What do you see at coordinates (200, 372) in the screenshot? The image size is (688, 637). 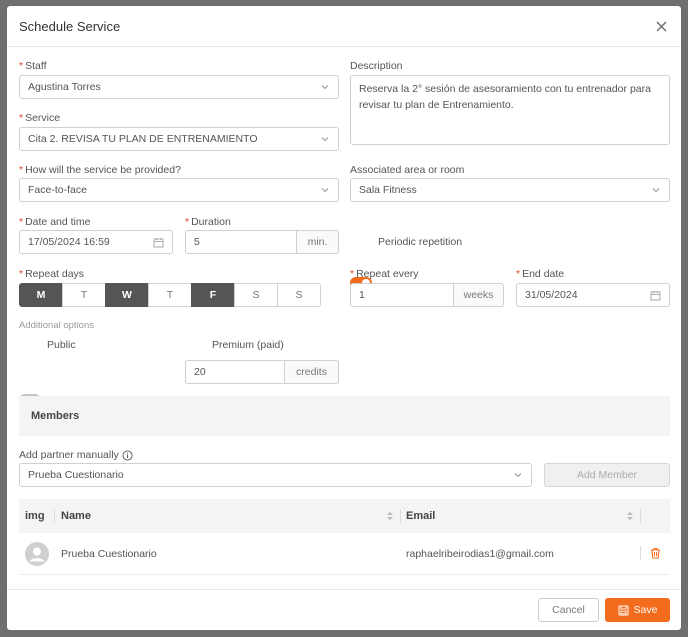 I see `credits-value: 20` at bounding box center [200, 372].